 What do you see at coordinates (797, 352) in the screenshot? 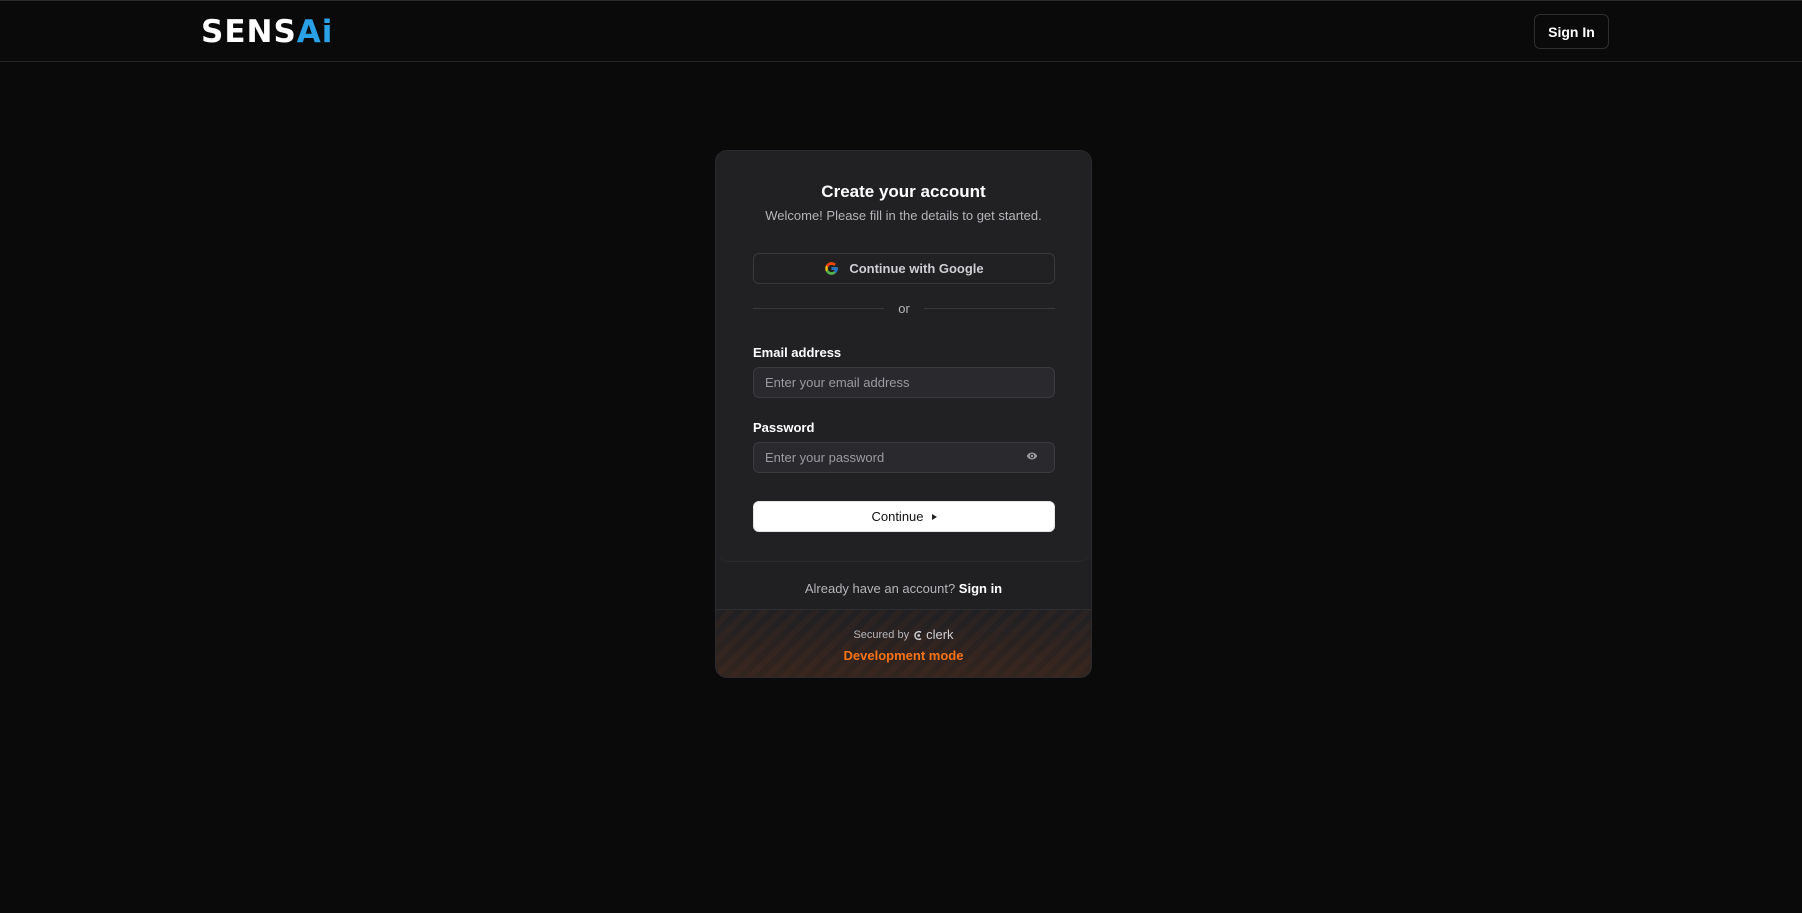
I see `email-label: Email address` at bounding box center [797, 352].